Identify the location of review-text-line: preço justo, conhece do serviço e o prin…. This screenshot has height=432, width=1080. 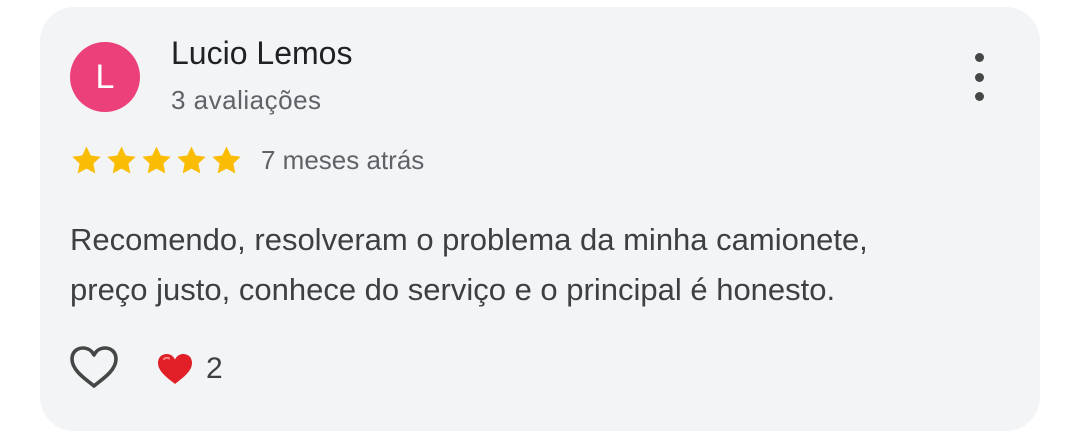
(453, 289).